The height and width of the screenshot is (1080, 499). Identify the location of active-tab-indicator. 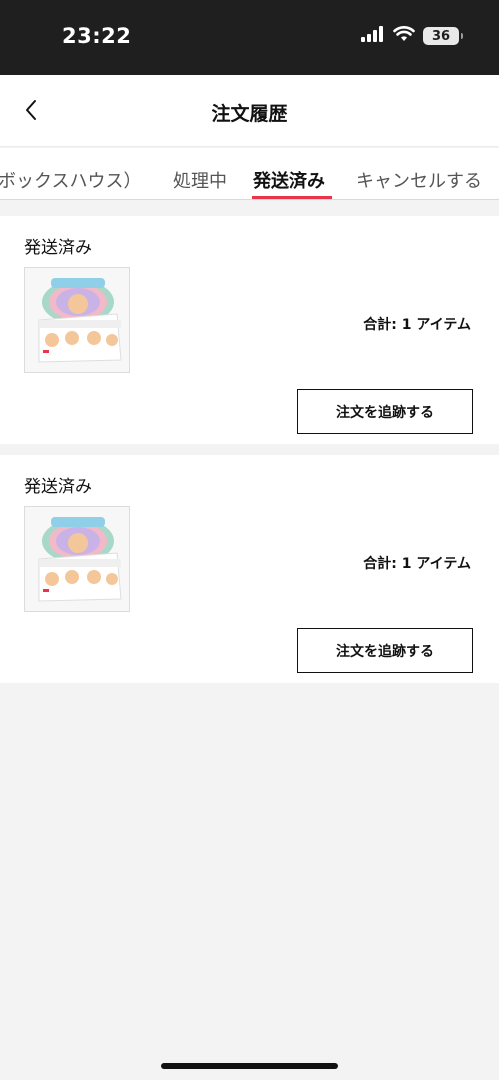
(292, 197).